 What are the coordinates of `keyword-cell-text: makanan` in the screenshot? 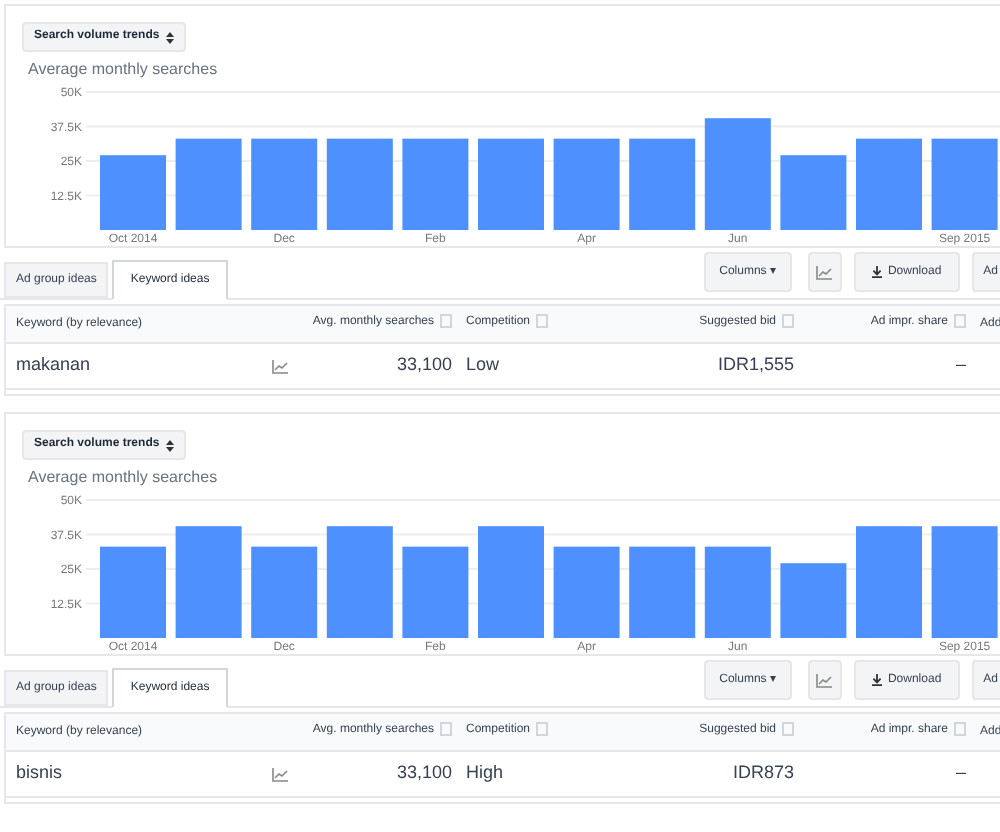 It's located at (53, 365).